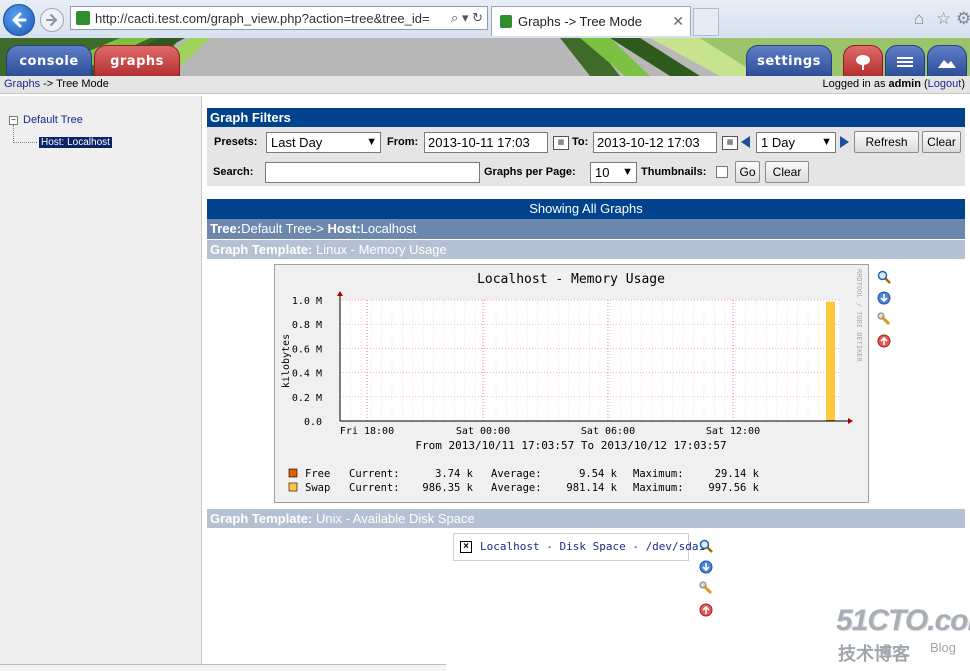  What do you see at coordinates (593, 546) in the screenshot?
I see `disk-space-graph-alt-text: Localhost - Disk Space - /dev/sda1` at bounding box center [593, 546].